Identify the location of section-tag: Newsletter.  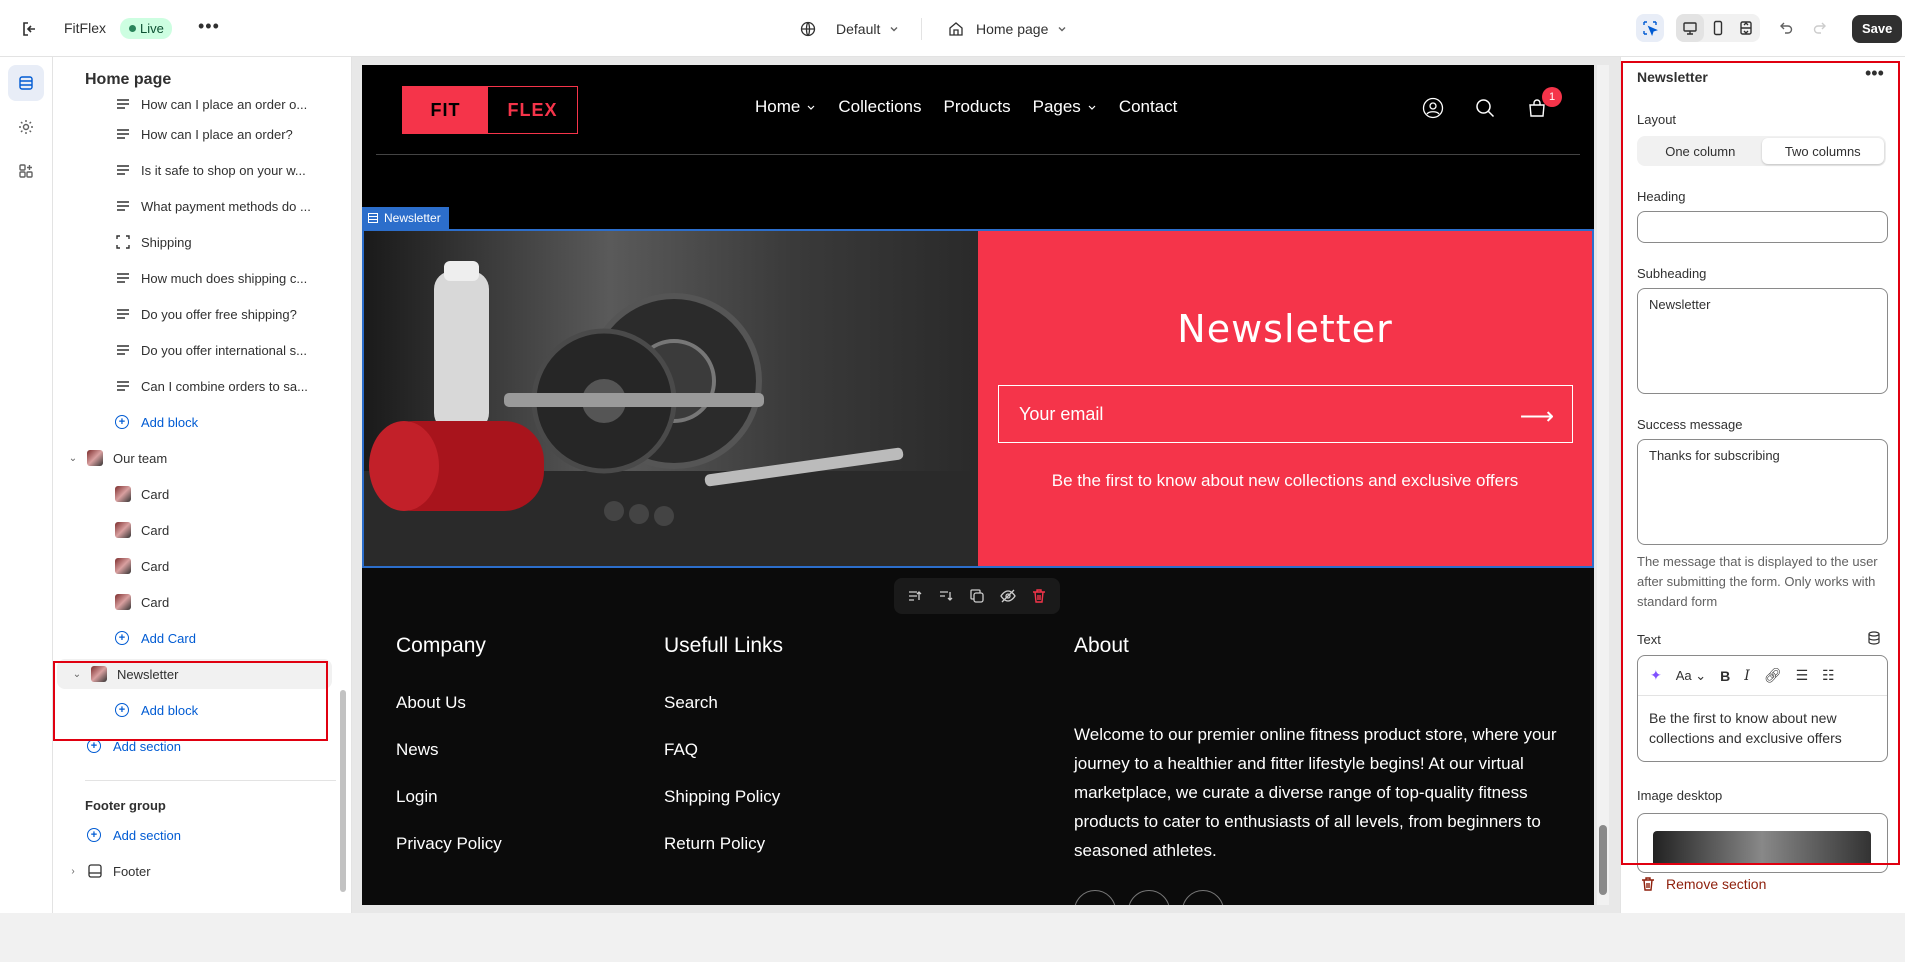
(405, 218).